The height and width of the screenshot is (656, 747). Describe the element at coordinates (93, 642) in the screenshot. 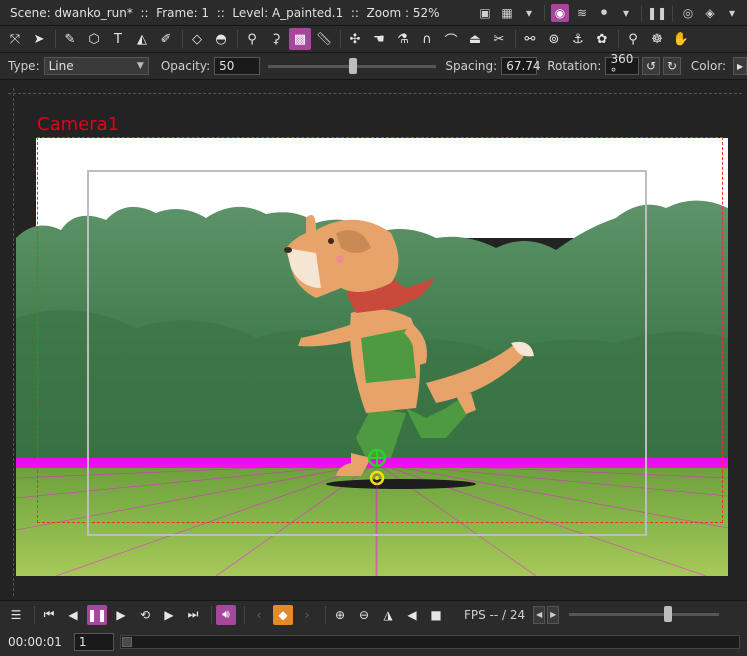

I see `frame-field: 1` at that location.